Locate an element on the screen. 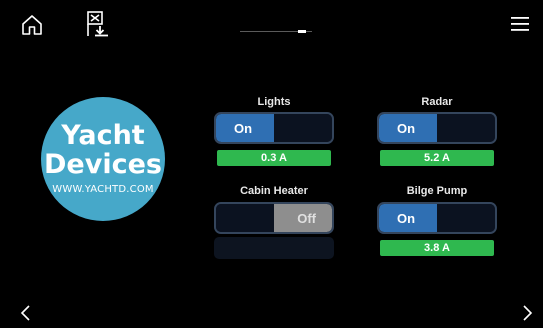 This screenshot has width=543, height=328. switch-label-bilge-pump: Bilge Pump is located at coordinates (437, 191).